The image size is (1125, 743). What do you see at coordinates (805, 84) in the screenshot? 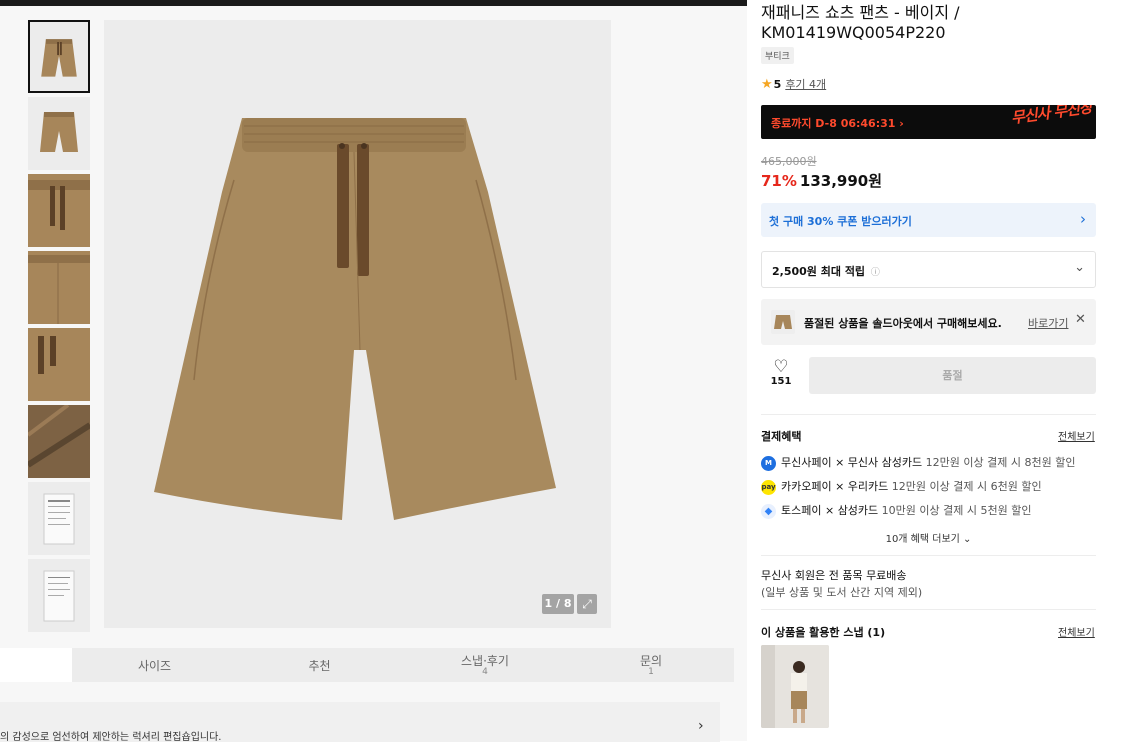
I see `review-link: 후기 4개` at bounding box center [805, 84].